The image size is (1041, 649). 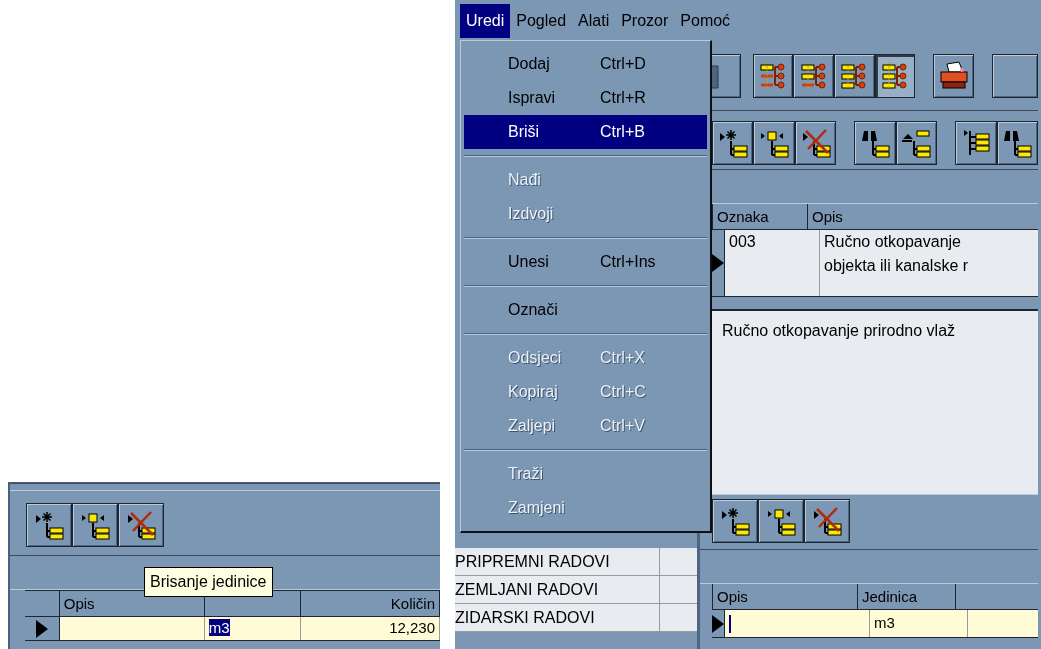 I want to click on menu-item: Briši Ctrl+B, so click(x=585, y=132).